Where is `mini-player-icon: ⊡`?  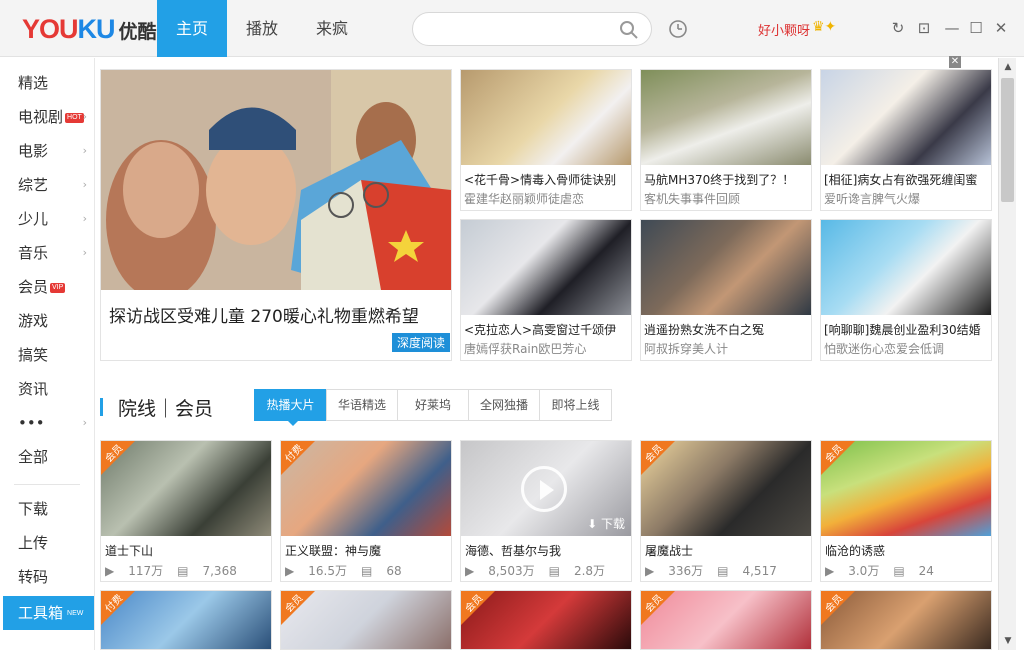 mini-player-icon: ⊡ is located at coordinates (924, 28).